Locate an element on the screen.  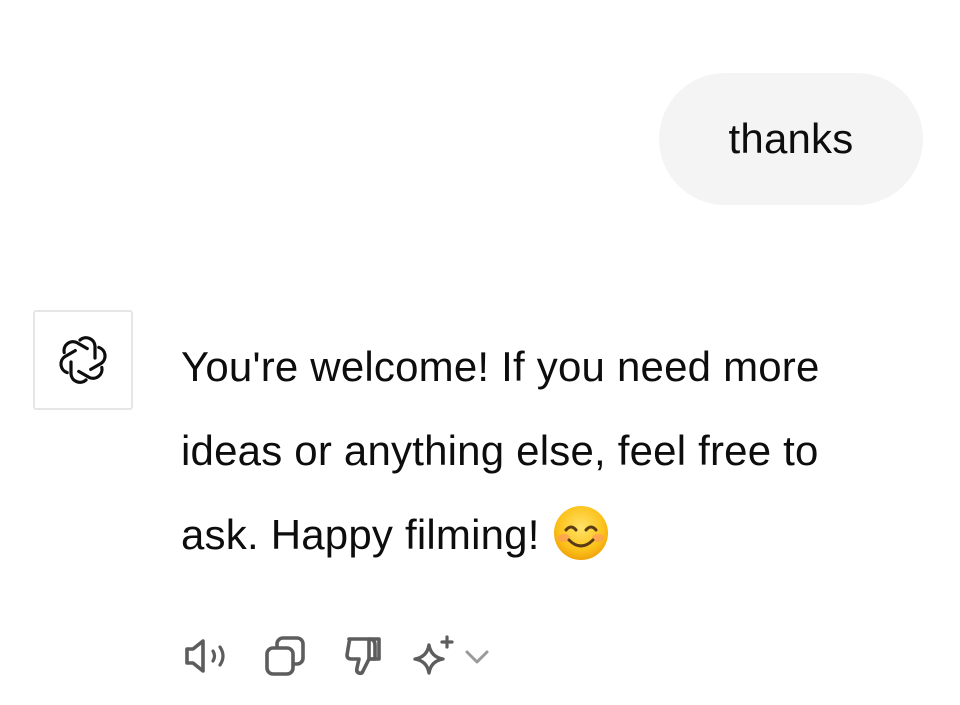
bad-response-button is located at coordinates (376, 656).